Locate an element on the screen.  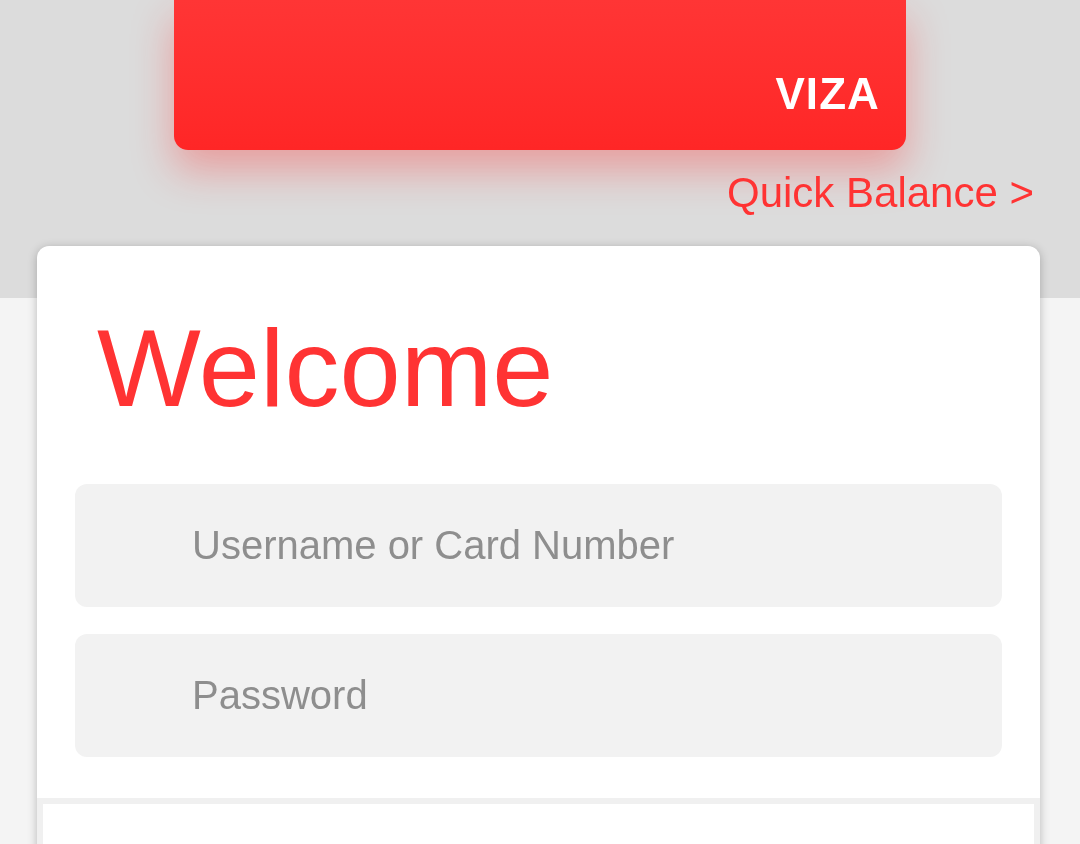
card-brand: VIZA is located at coordinates (827, 94).